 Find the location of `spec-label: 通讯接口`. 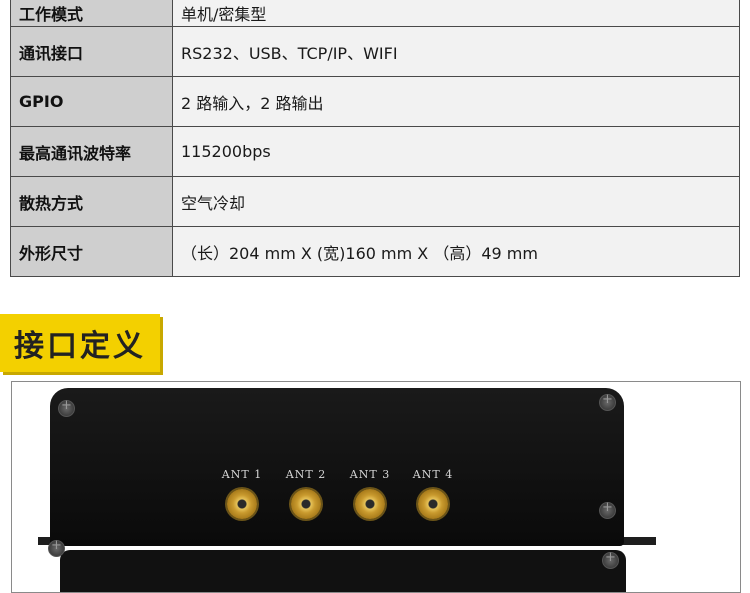

spec-label: 通讯接口 is located at coordinates (91, 51).